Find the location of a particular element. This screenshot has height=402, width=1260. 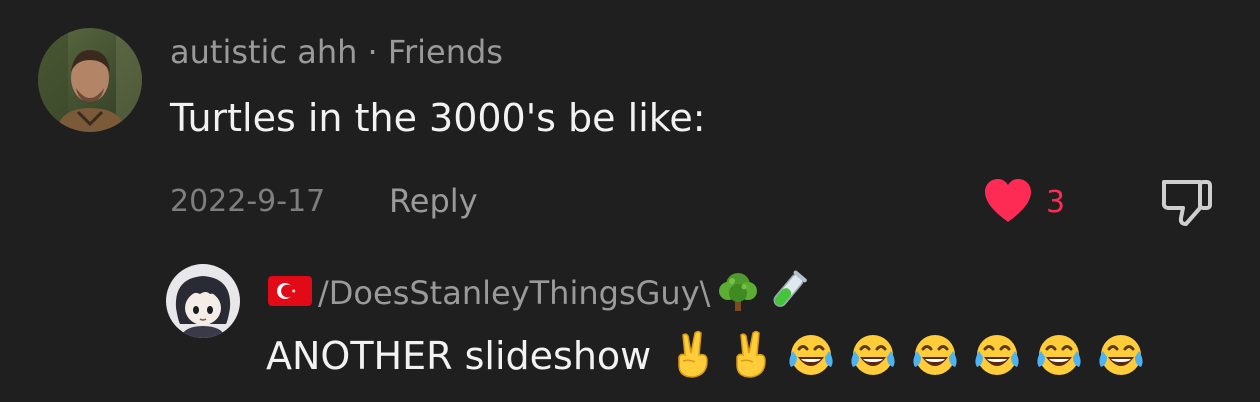

reply-button: Reply is located at coordinates (433, 201).